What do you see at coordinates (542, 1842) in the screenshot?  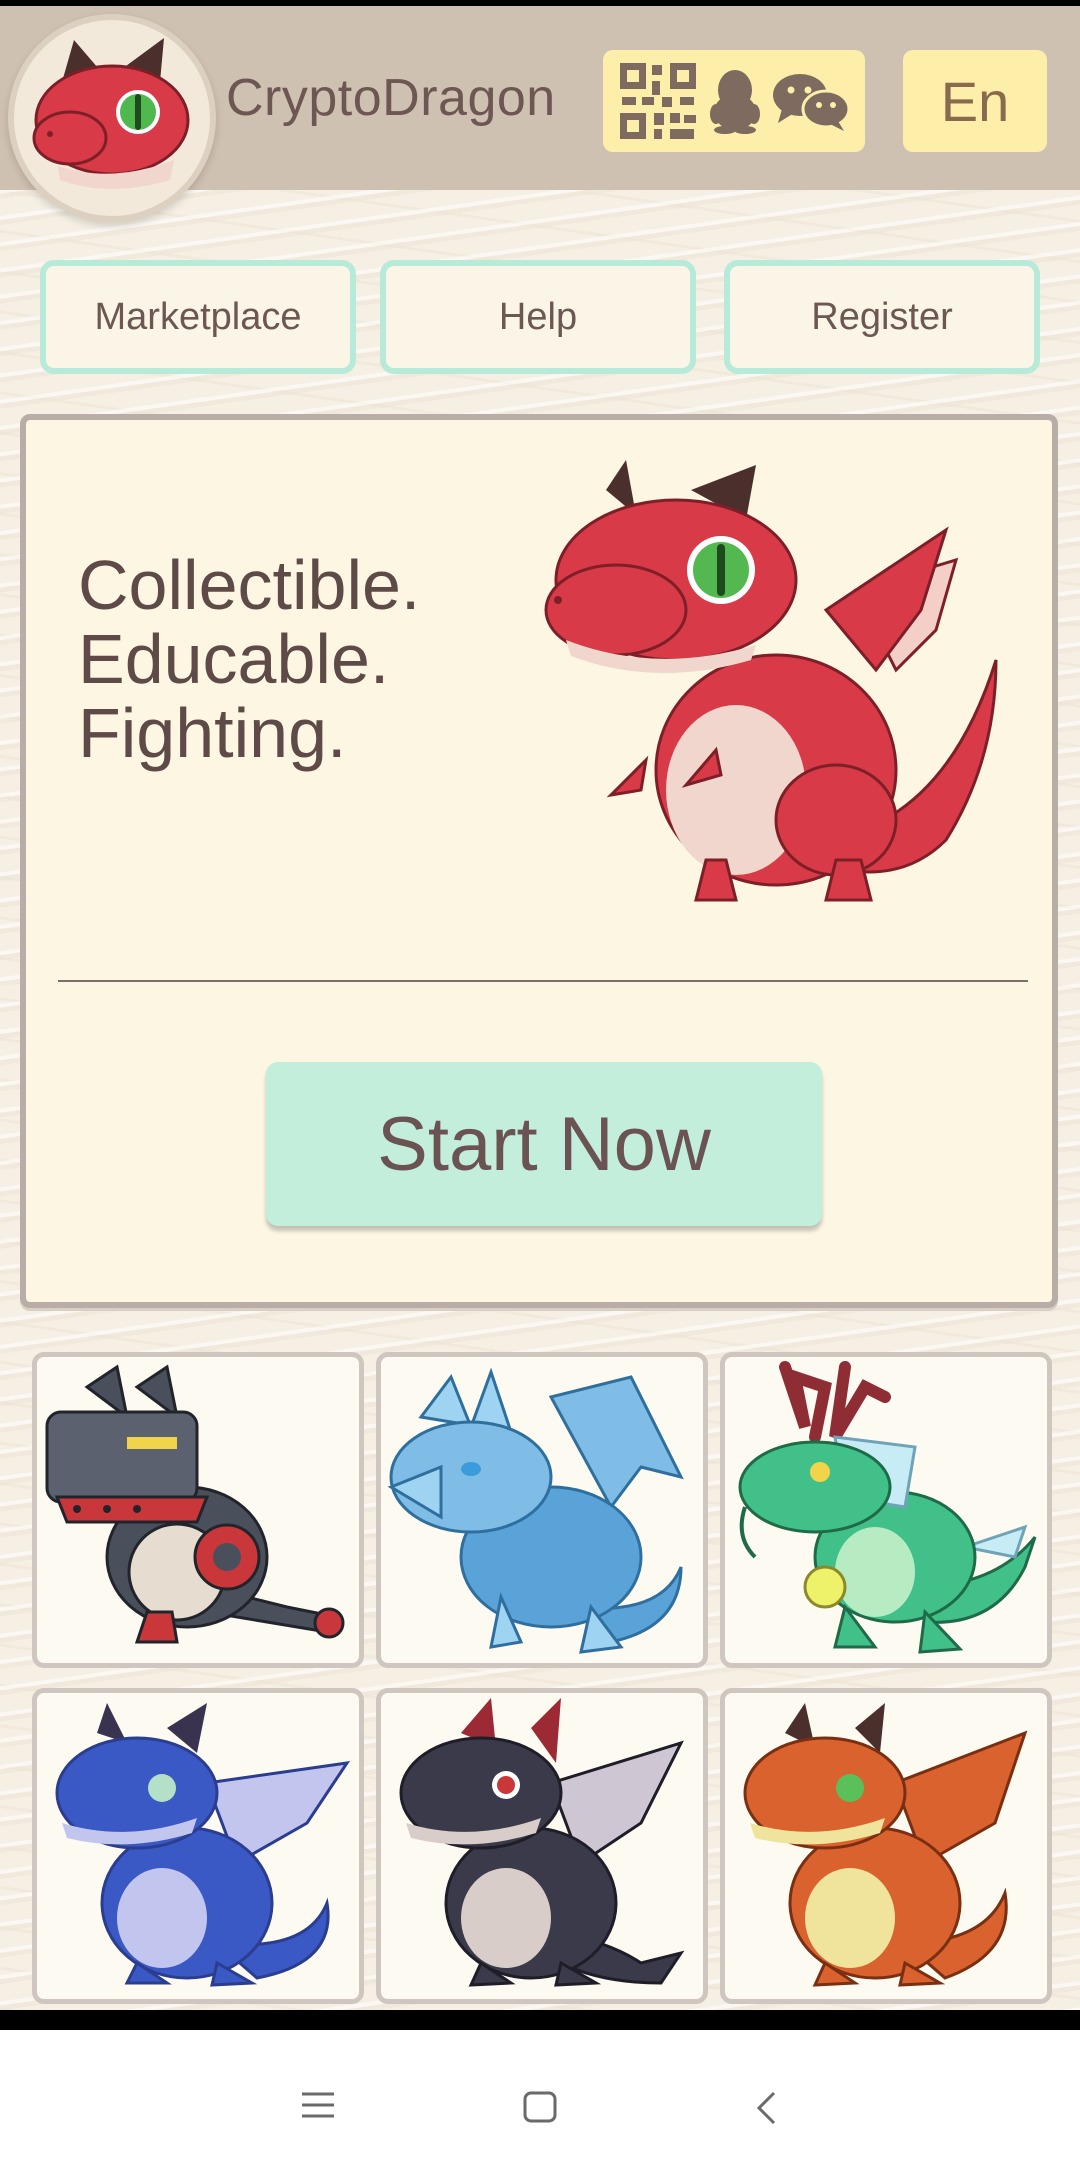 I see `shadow-dragon-image` at bounding box center [542, 1842].